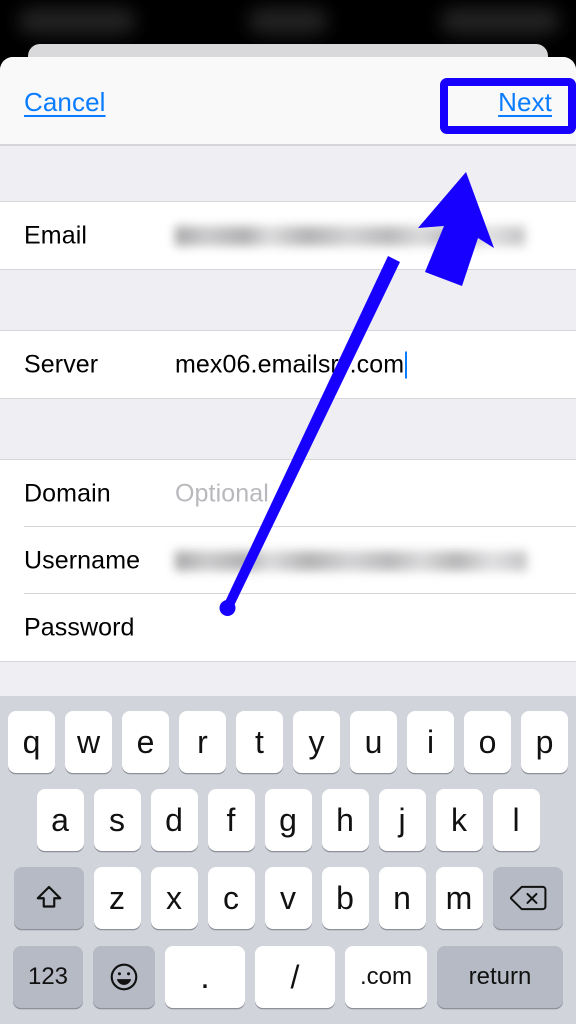 This screenshot has width=576, height=1024. What do you see at coordinates (202, 742) in the screenshot?
I see `key-r: r` at bounding box center [202, 742].